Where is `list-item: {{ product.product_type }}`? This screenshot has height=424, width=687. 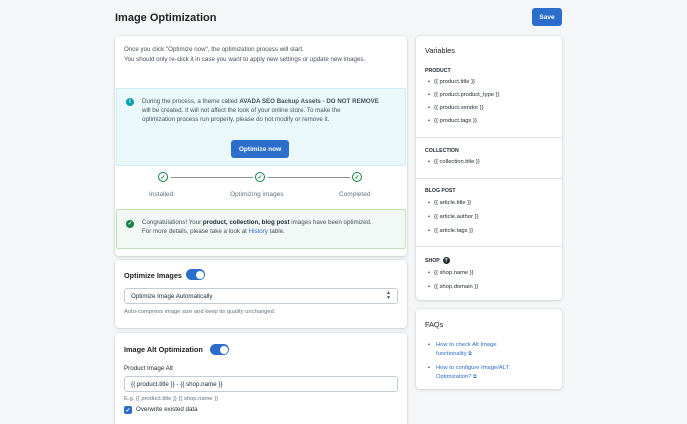 list-item: {{ product.product_type }} is located at coordinates (463, 95).